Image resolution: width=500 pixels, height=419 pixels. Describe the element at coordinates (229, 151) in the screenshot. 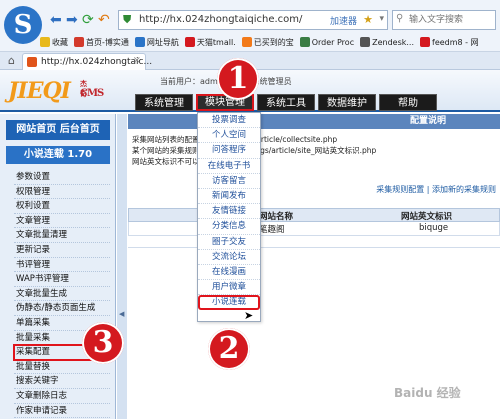

I see `dropdown-item: 问答程序` at that location.